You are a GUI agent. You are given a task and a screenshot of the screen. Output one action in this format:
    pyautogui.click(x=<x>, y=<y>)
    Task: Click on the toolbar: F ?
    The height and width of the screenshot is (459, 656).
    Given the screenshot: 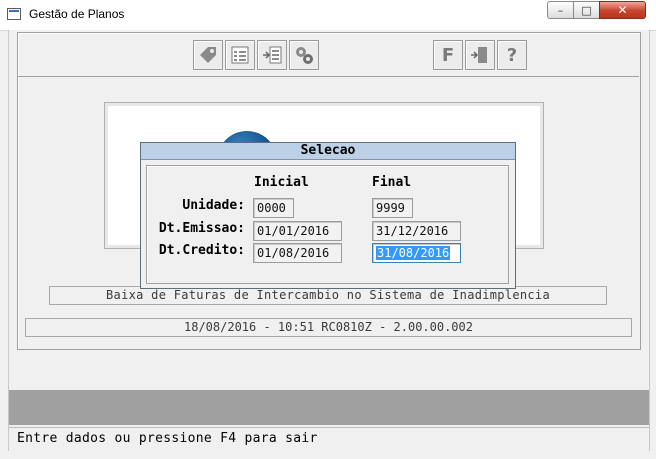 What is the action you would take?
    pyautogui.click(x=328, y=54)
    